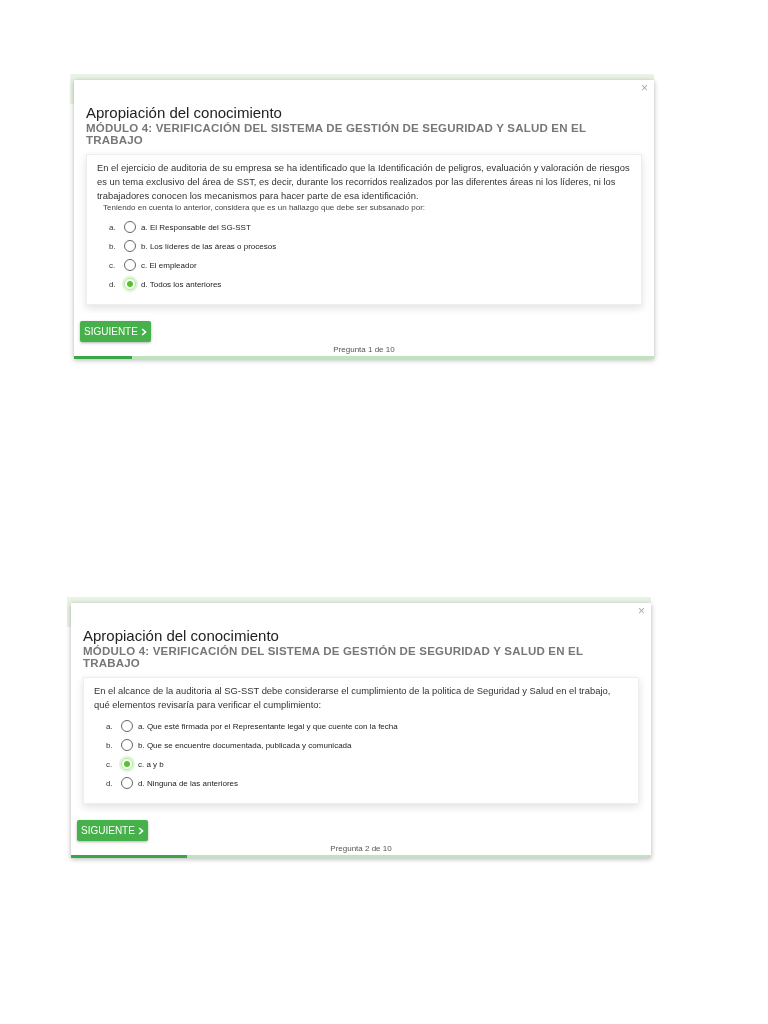 The height and width of the screenshot is (1024, 768). I want to click on option-label: d. Todos los anteriores, so click(181, 284).